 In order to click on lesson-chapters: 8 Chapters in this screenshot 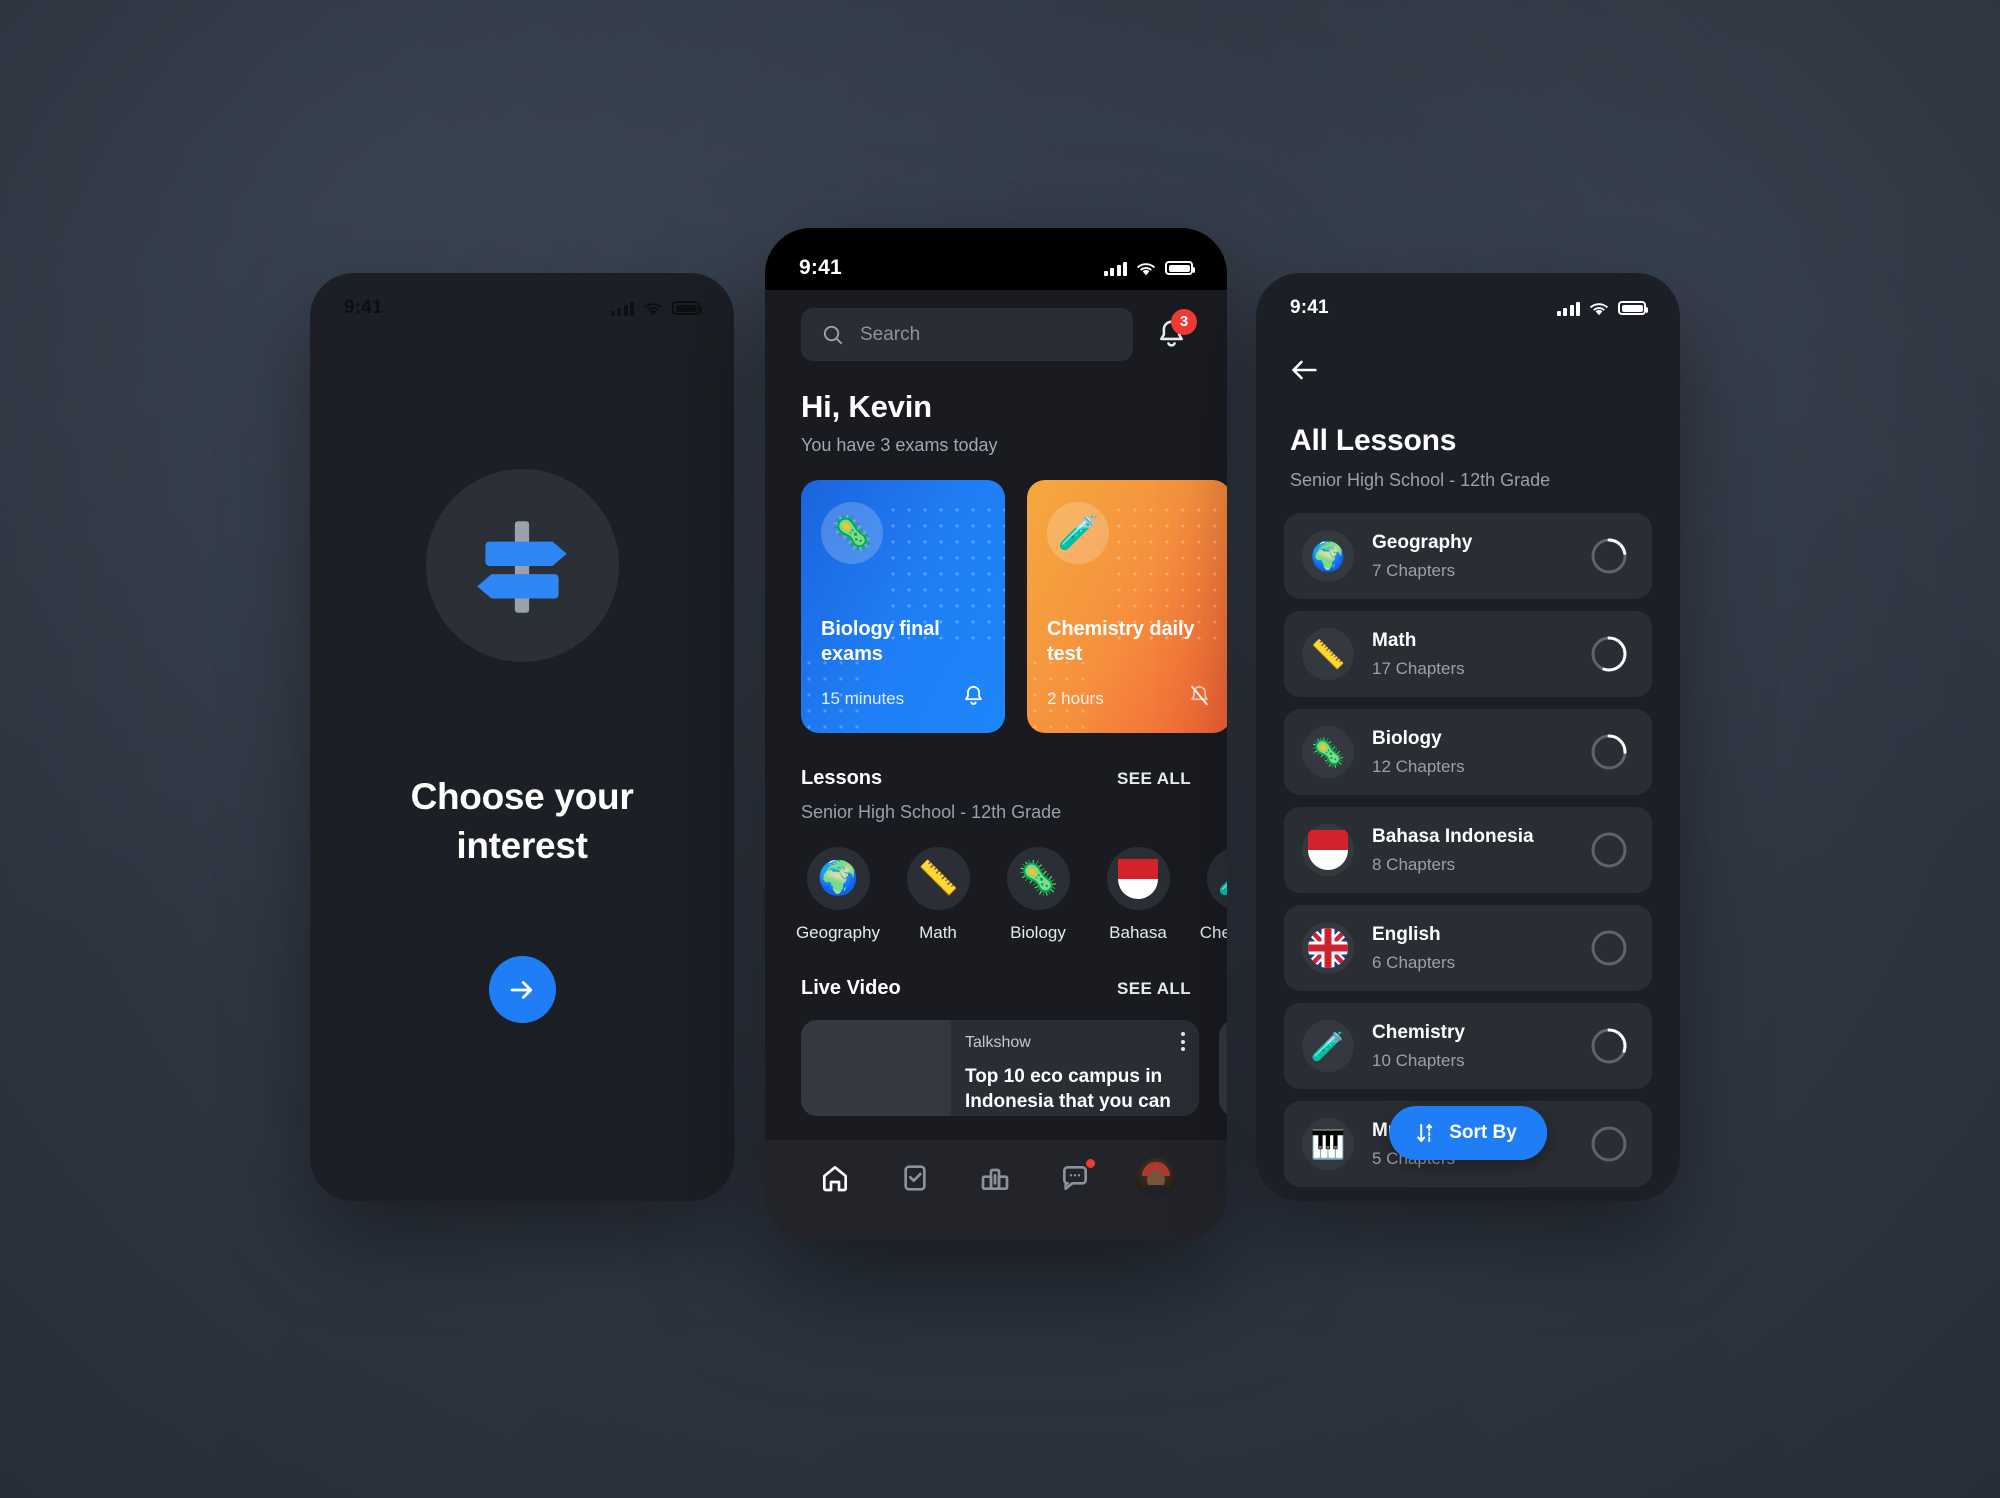, I will do `click(1414, 864)`.